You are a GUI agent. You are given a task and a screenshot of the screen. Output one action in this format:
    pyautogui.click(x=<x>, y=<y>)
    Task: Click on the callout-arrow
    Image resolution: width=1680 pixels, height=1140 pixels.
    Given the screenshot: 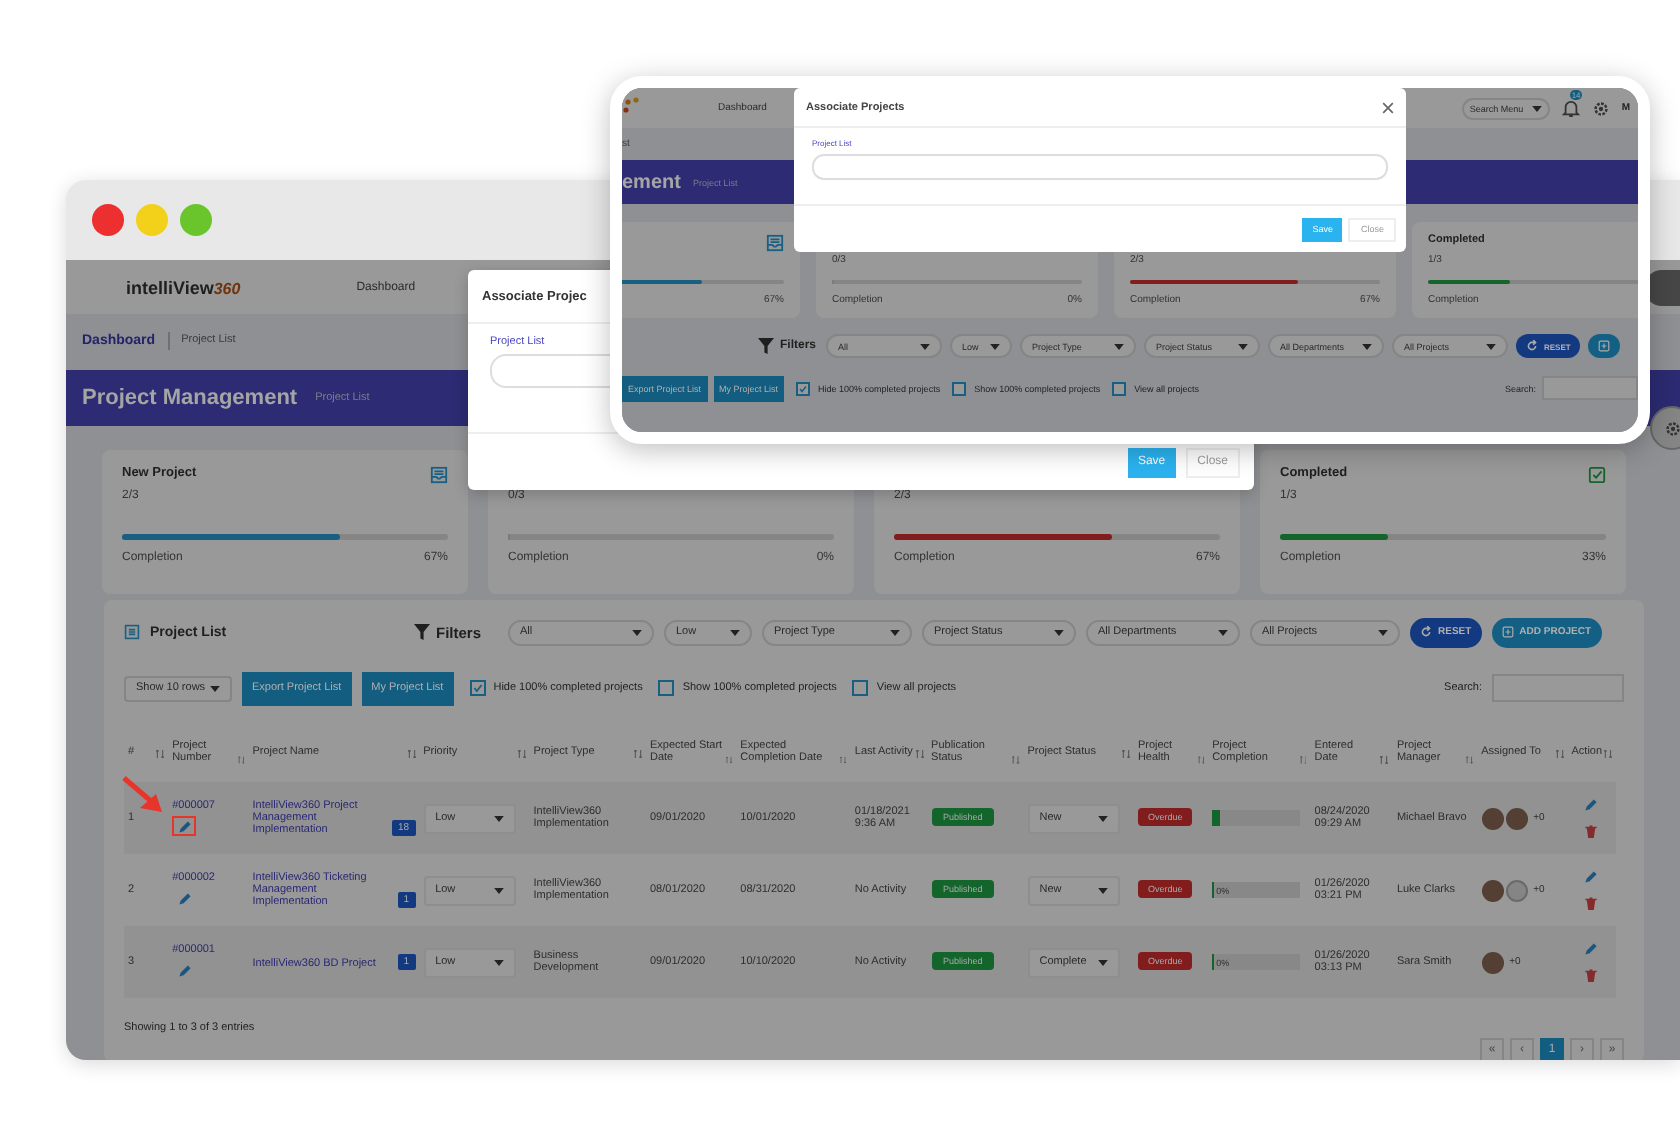 What is the action you would take?
    pyautogui.click(x=144, y=796)
    